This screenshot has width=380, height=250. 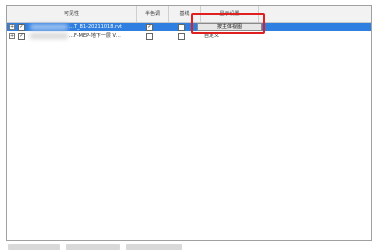 I want to click on header-halftone: 半色调, so click(x=153, y=14).